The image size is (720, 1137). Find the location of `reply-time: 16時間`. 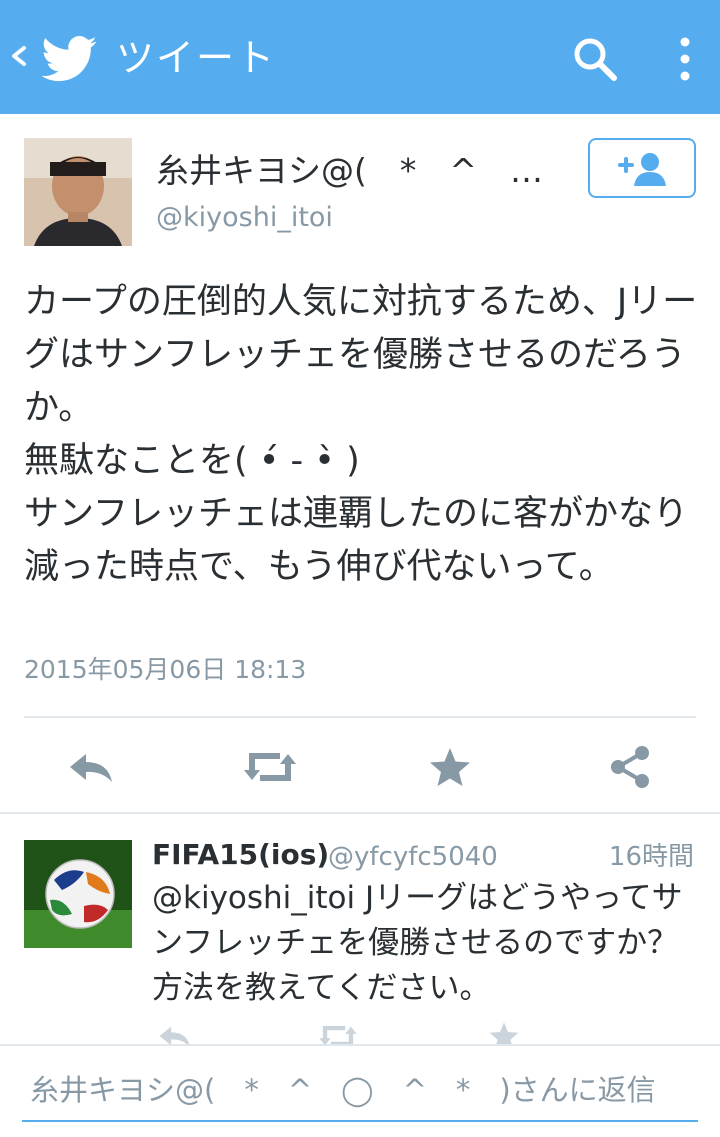

reply-time: 16時間 is located at coordinates (651, 857).